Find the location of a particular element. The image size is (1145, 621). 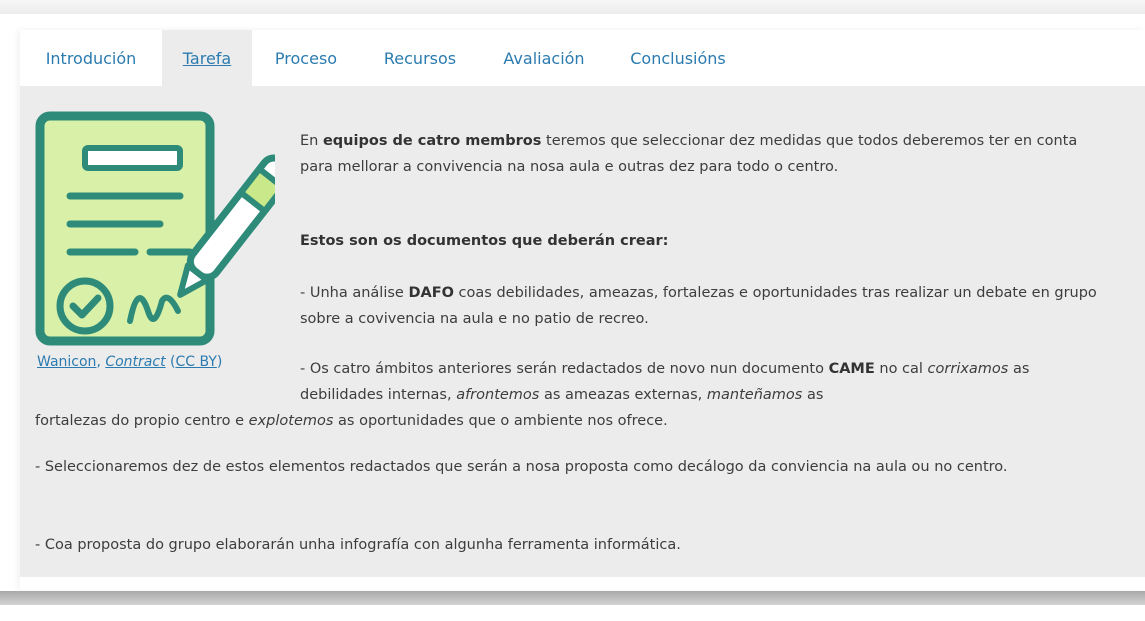

image-credit: Wanicon, Contract (CC BY) is located at coordinates (130, 362).